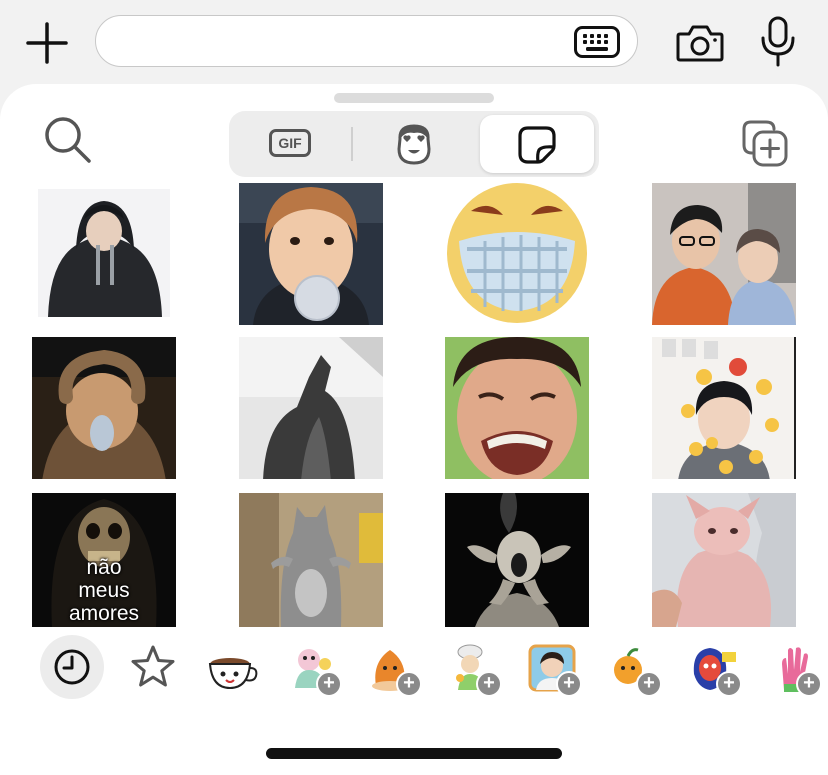  I want to click on crying-man-sticker, so click(517, 408).